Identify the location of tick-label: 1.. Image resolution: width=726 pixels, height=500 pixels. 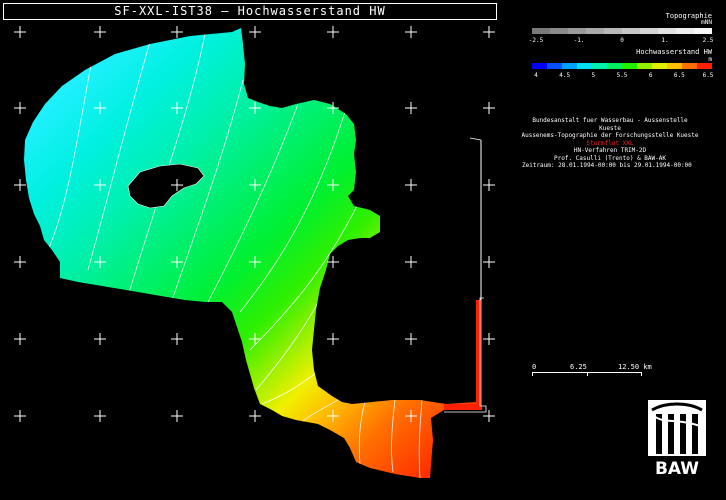
(665, 40).